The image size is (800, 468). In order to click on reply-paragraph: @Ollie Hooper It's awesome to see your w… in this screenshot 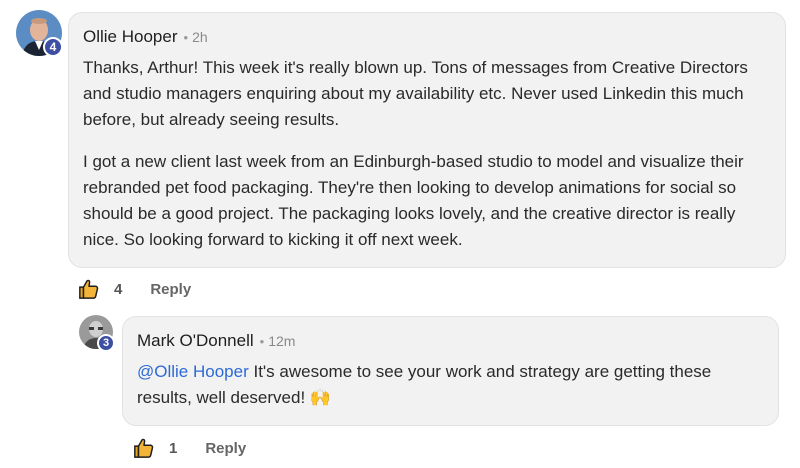, I will do `click(449, 385)`.